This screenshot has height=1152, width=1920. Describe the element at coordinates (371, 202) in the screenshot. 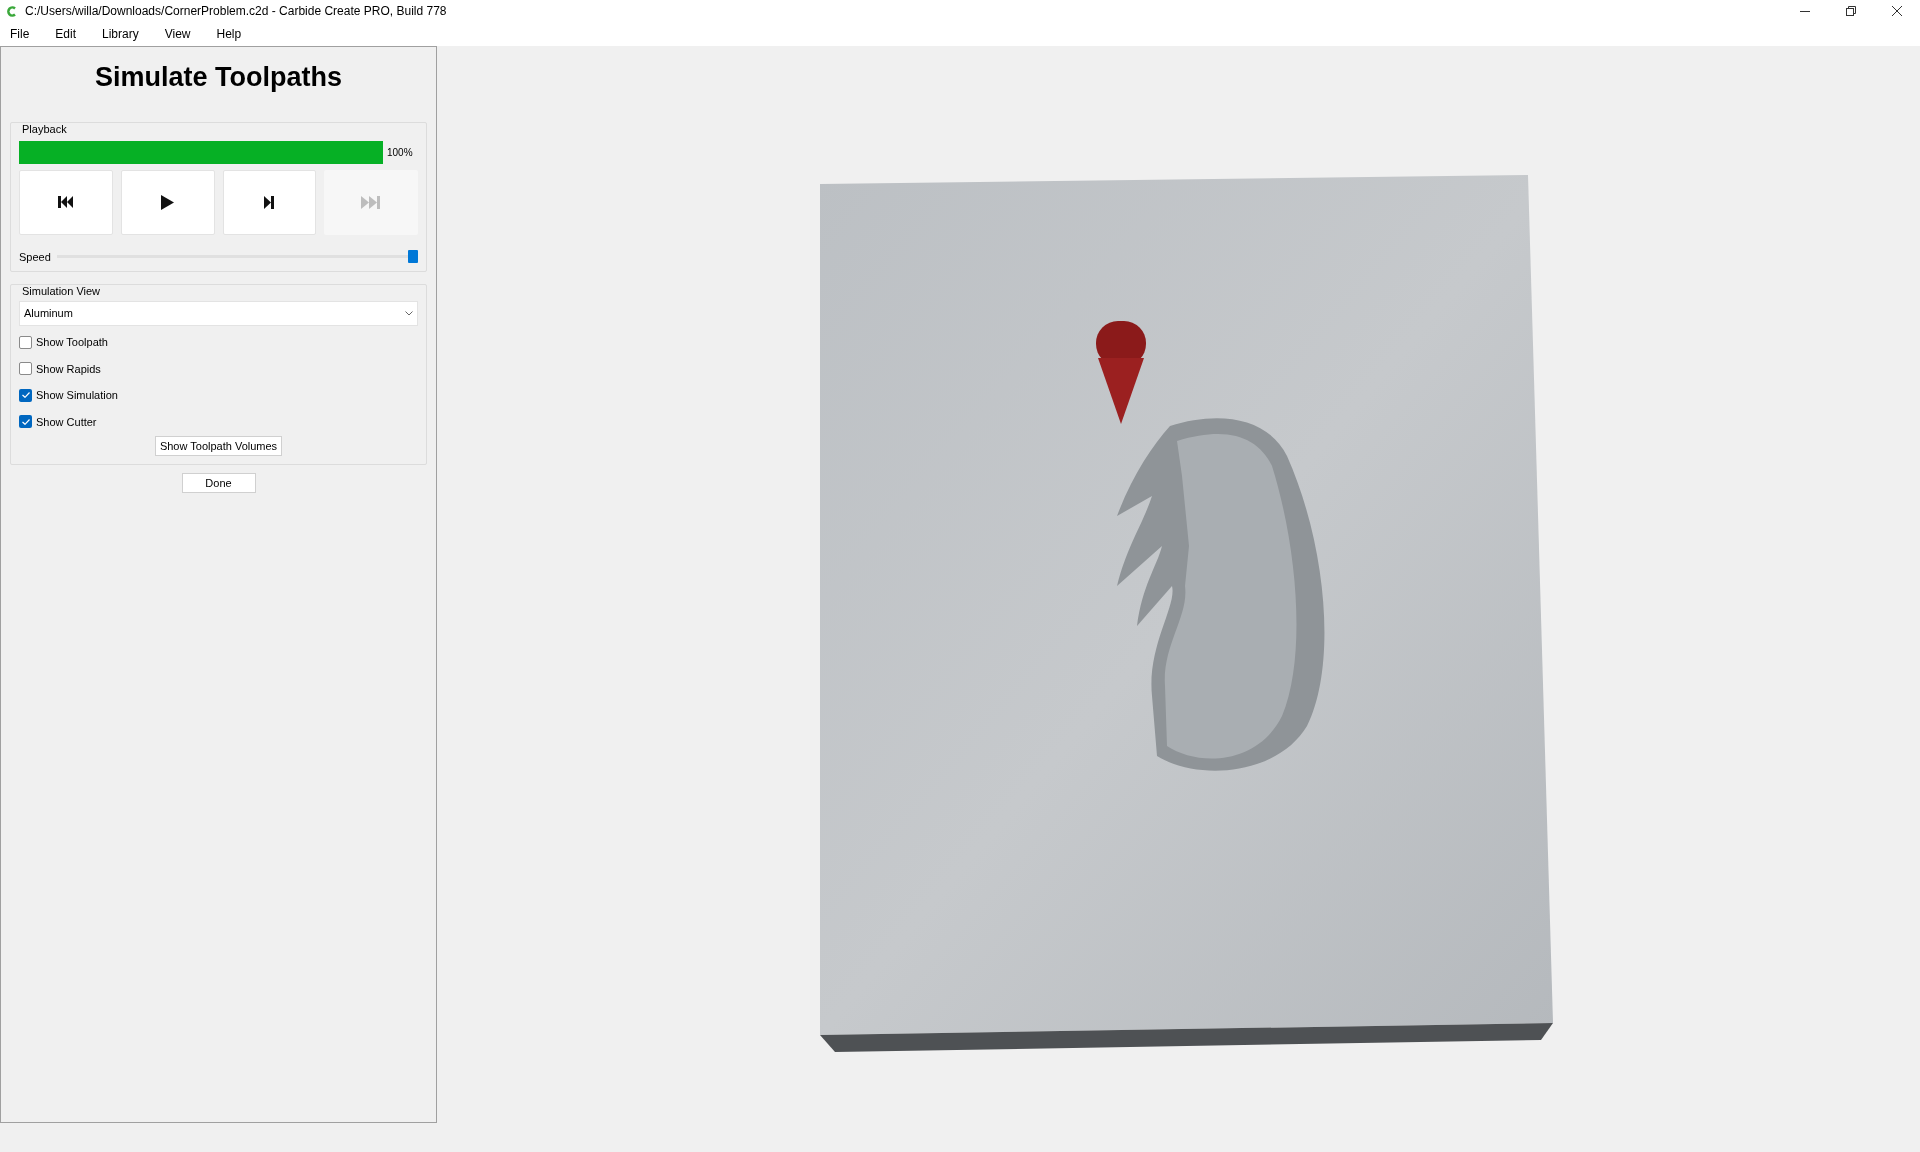

I see `skip-to-end-icon` at that location.